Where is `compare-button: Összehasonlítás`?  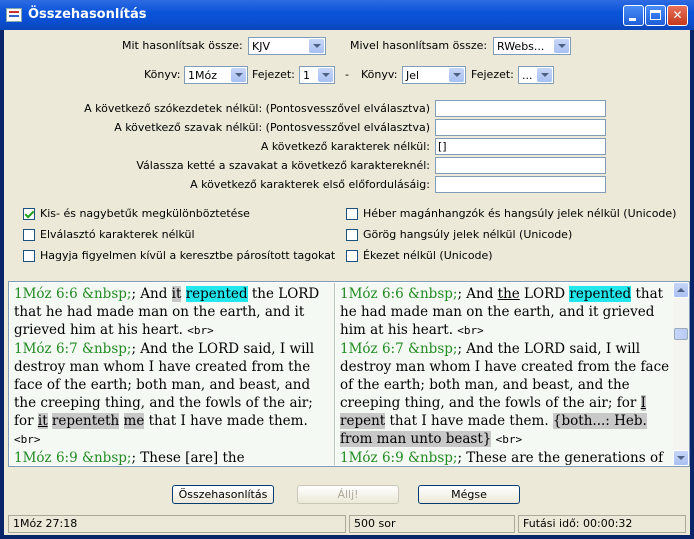 compare-button: Összehasonlítás is located at coordinates (223, 494).